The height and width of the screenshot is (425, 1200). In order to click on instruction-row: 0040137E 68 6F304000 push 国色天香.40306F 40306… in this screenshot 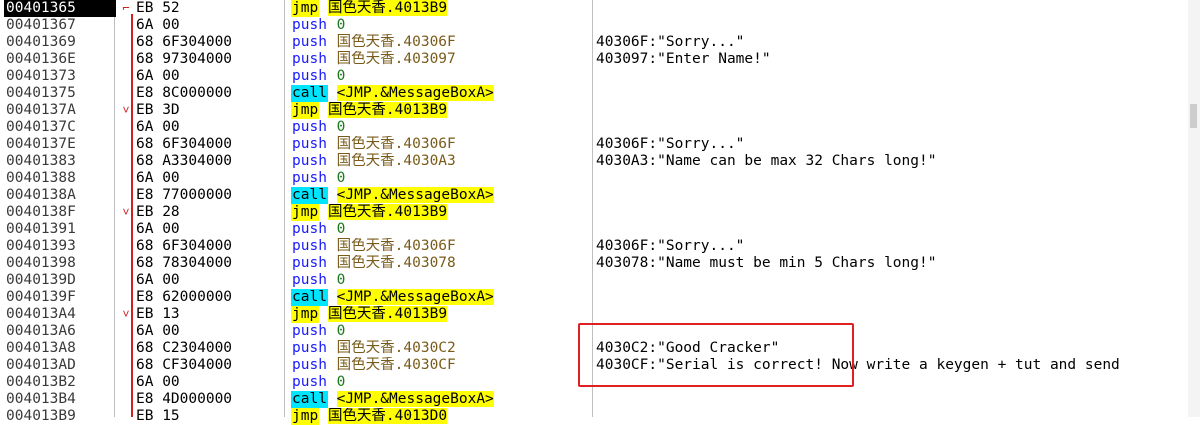, I will do `click(600, 144)`.